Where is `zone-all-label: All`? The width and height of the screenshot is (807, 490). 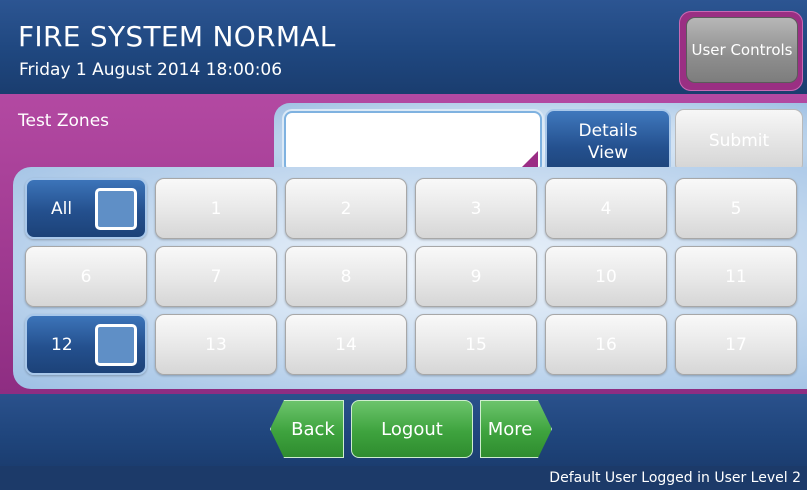 zone-all-label: All is located at coordinates (62, 208).